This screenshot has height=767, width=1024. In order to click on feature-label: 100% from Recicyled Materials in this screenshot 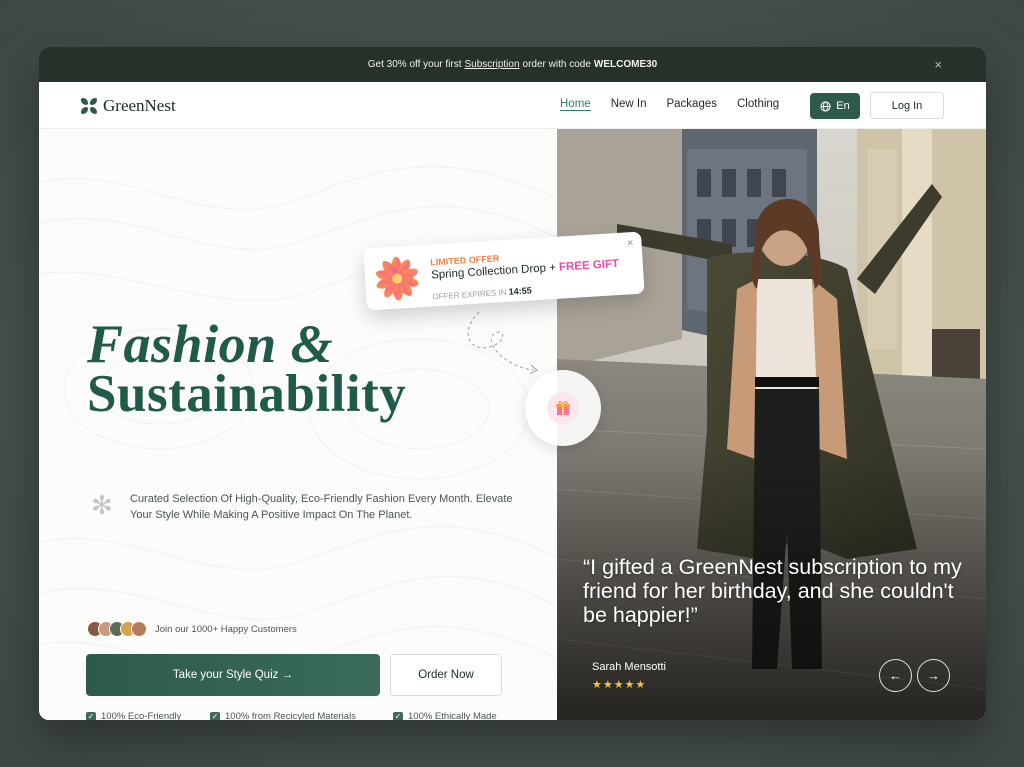, I will do `click(290, 715)`.